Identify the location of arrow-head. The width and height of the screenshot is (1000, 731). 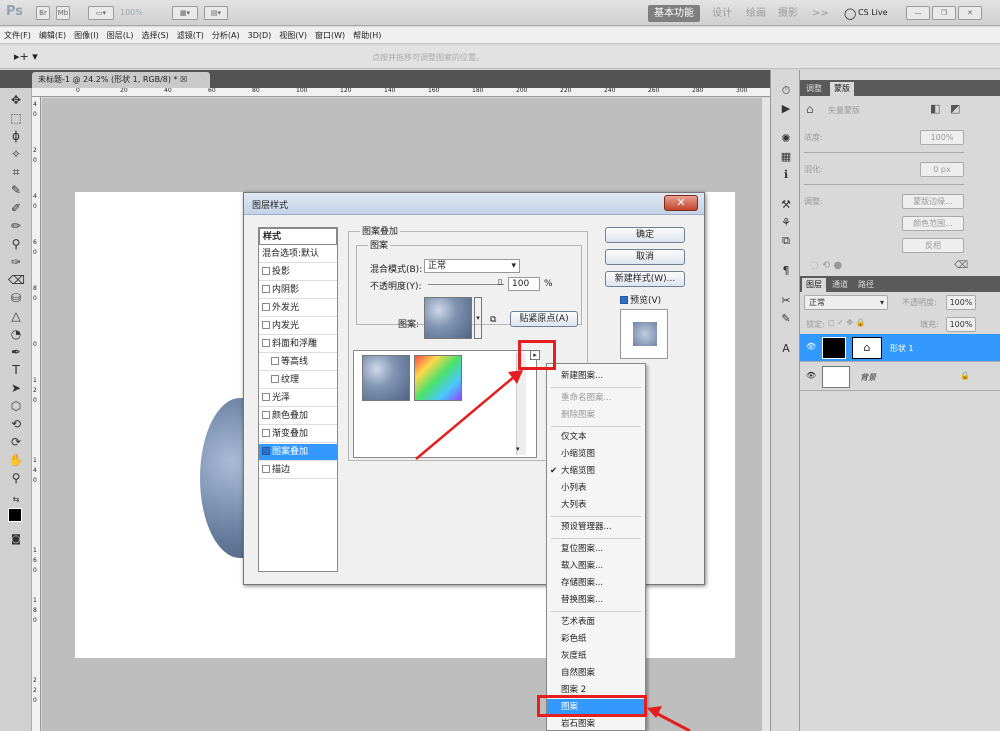
(515, 377).